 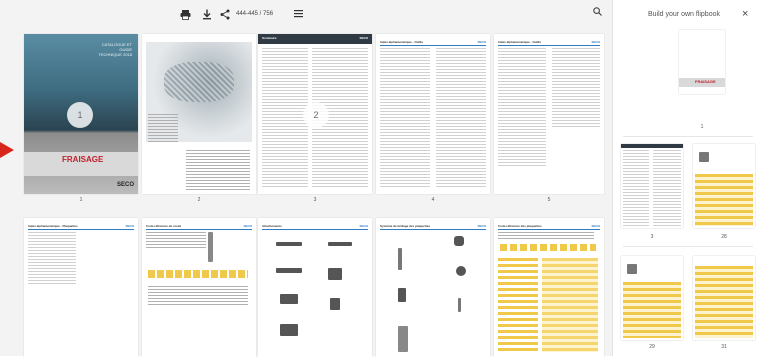 What do you see at coordinates (702, 62) in the screenshot?
I see `sidebar-thumb-1: FRAISAGE` at bounding box center [702, 62].